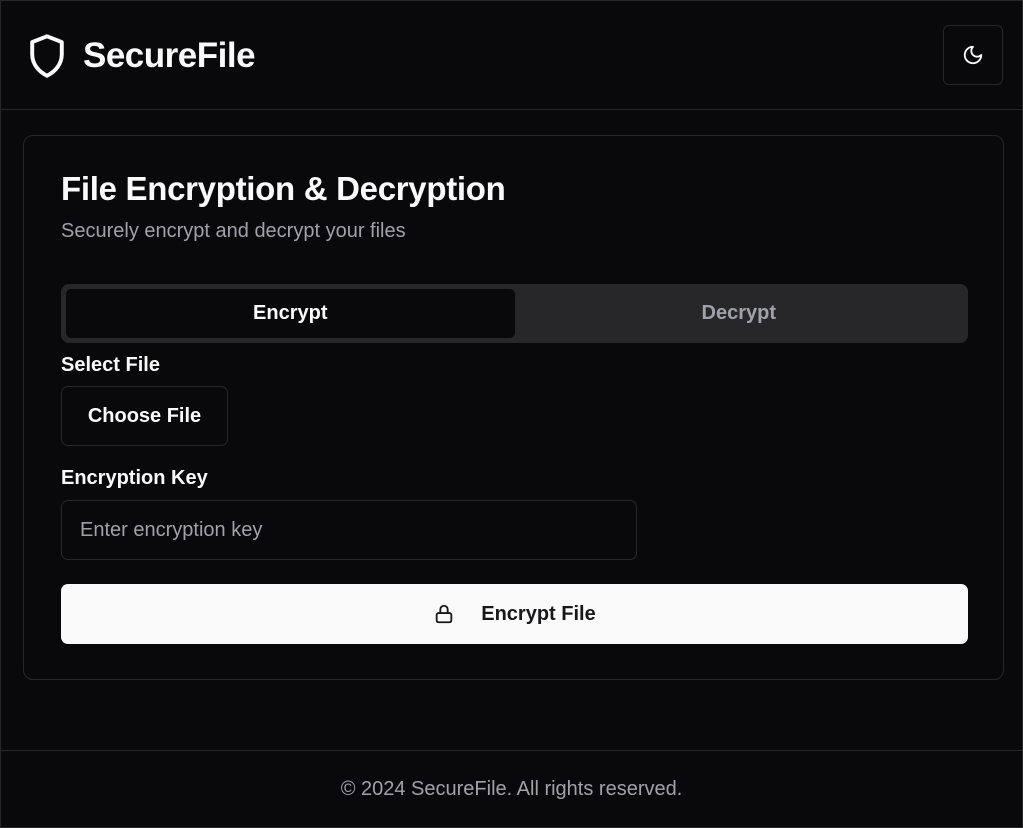 The width and height of the screenshot is (1023, 828). Describe the element at coordinates (233, 231) in the screenshot. I see `card-subtitle: Securely encrypt and decrypt your files` at that location.